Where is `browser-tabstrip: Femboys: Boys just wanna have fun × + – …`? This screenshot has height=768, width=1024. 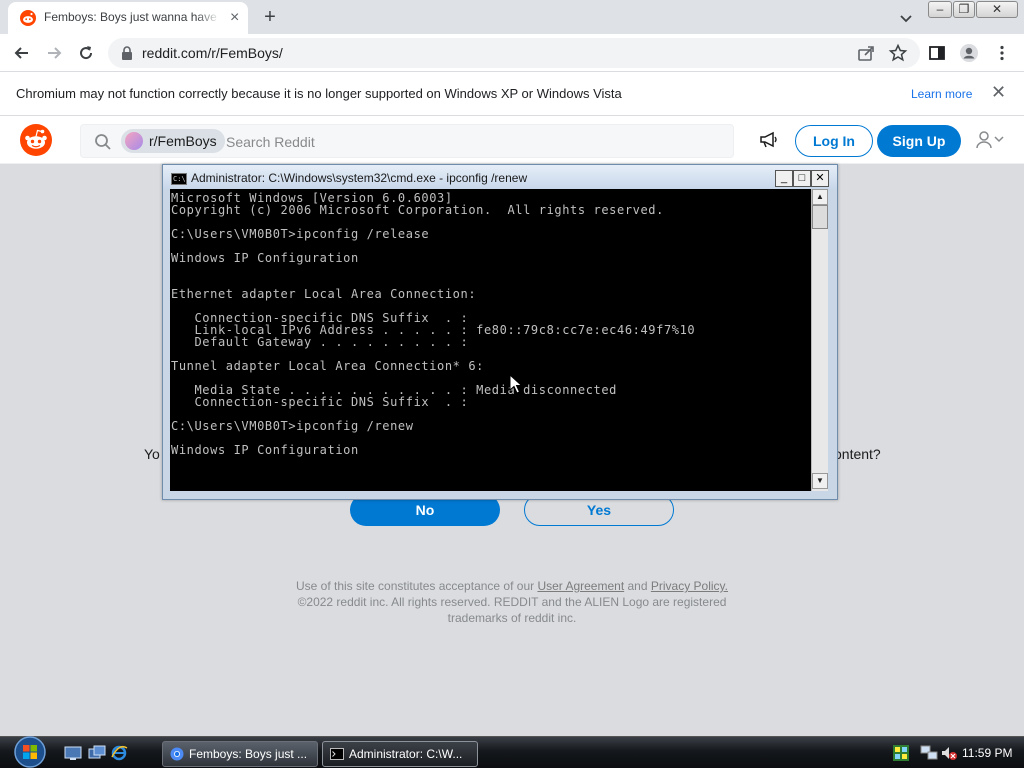 browser-tabstrip: Femboys: Boys just wanna have fun × + – … is located at coordinates (512, 17).